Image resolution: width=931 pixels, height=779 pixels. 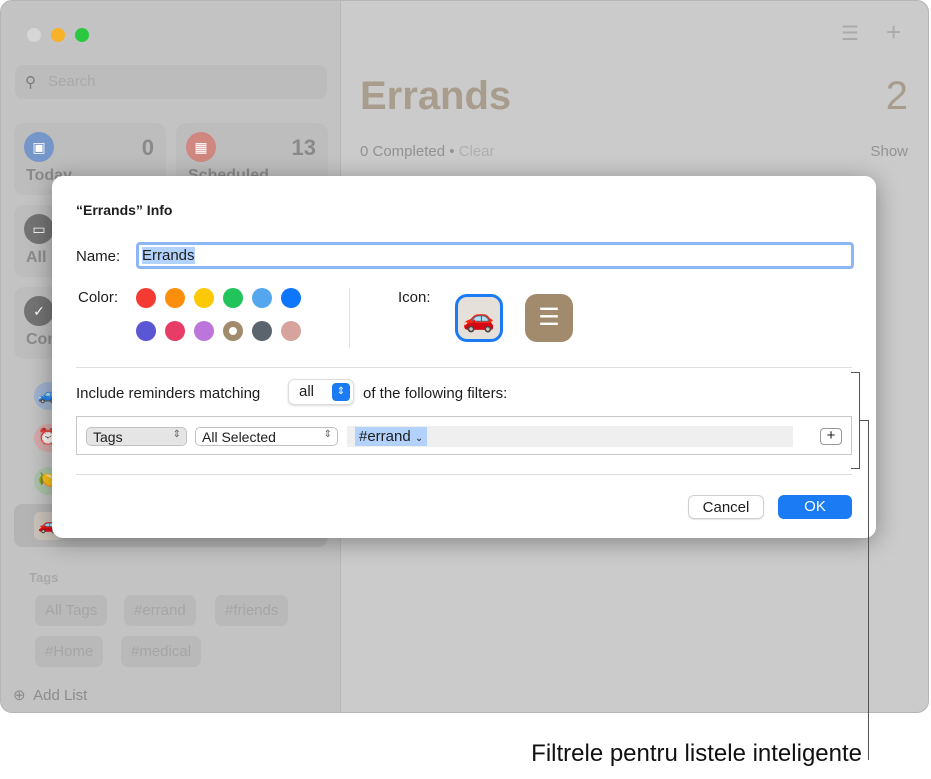 What do you see at coordinates (850, 33) in the screenshot?
I see `list-options-icon: ☰` at bounding box center [850, 33].